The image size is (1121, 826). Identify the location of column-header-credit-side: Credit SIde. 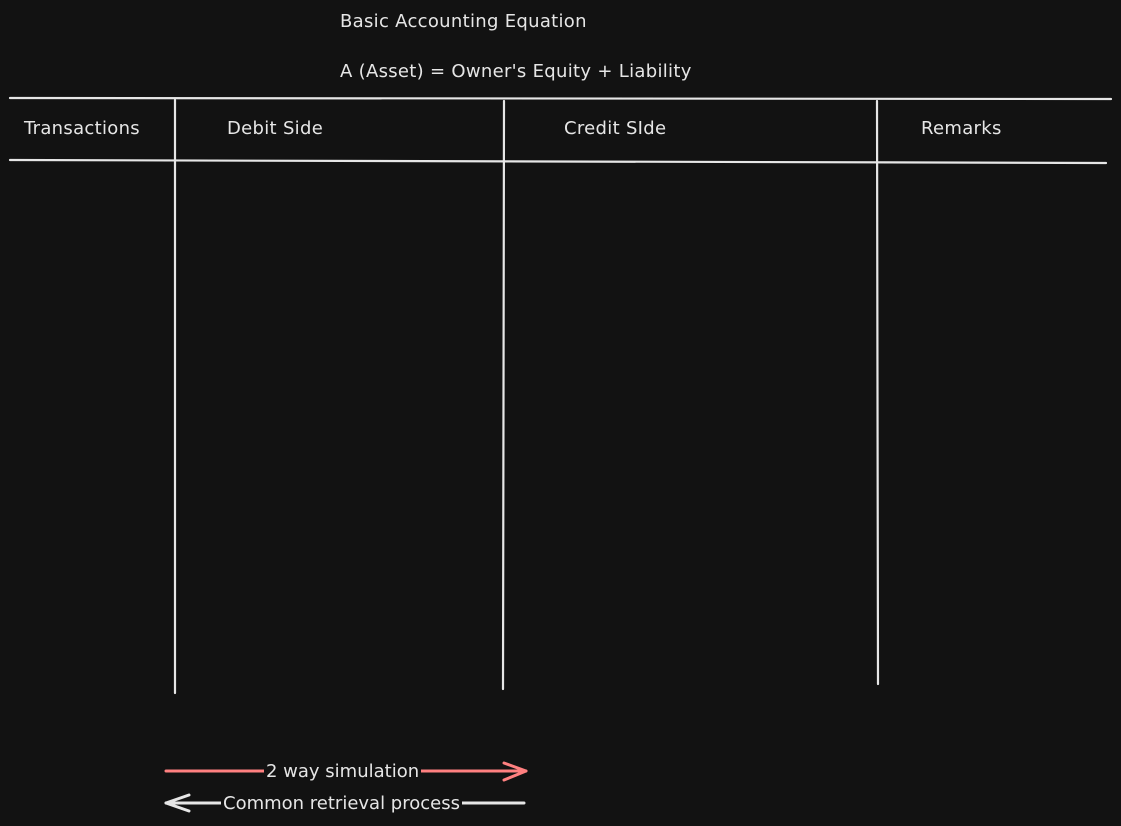
(615, 128).